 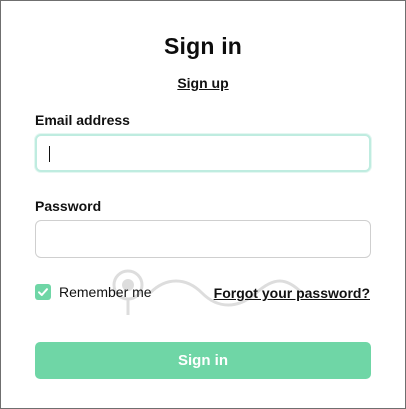 I want to click on email-field, so click(x=203, y=153).